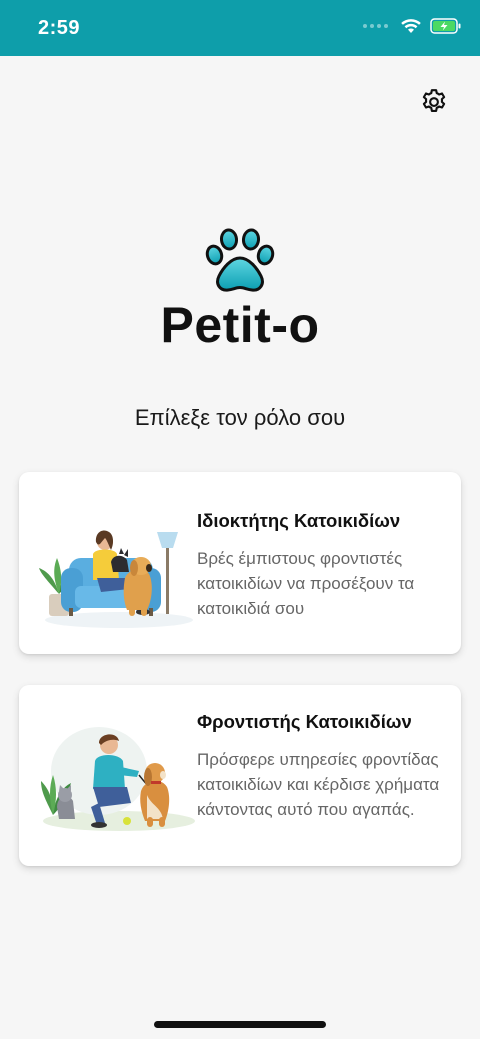  Describe the element at coordinates (304, 721) in the screenshot. I see `role-title-sitter: Φροντιστής Κατοικιδίων` at that location.